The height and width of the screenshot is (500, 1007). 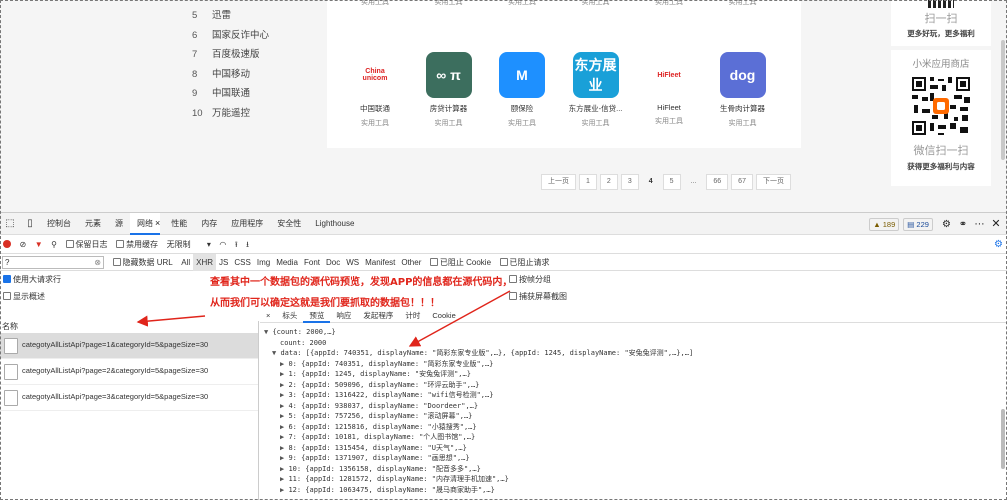 I want to click on inspect-element-icon: ⬚, so click(x=10, y=224).